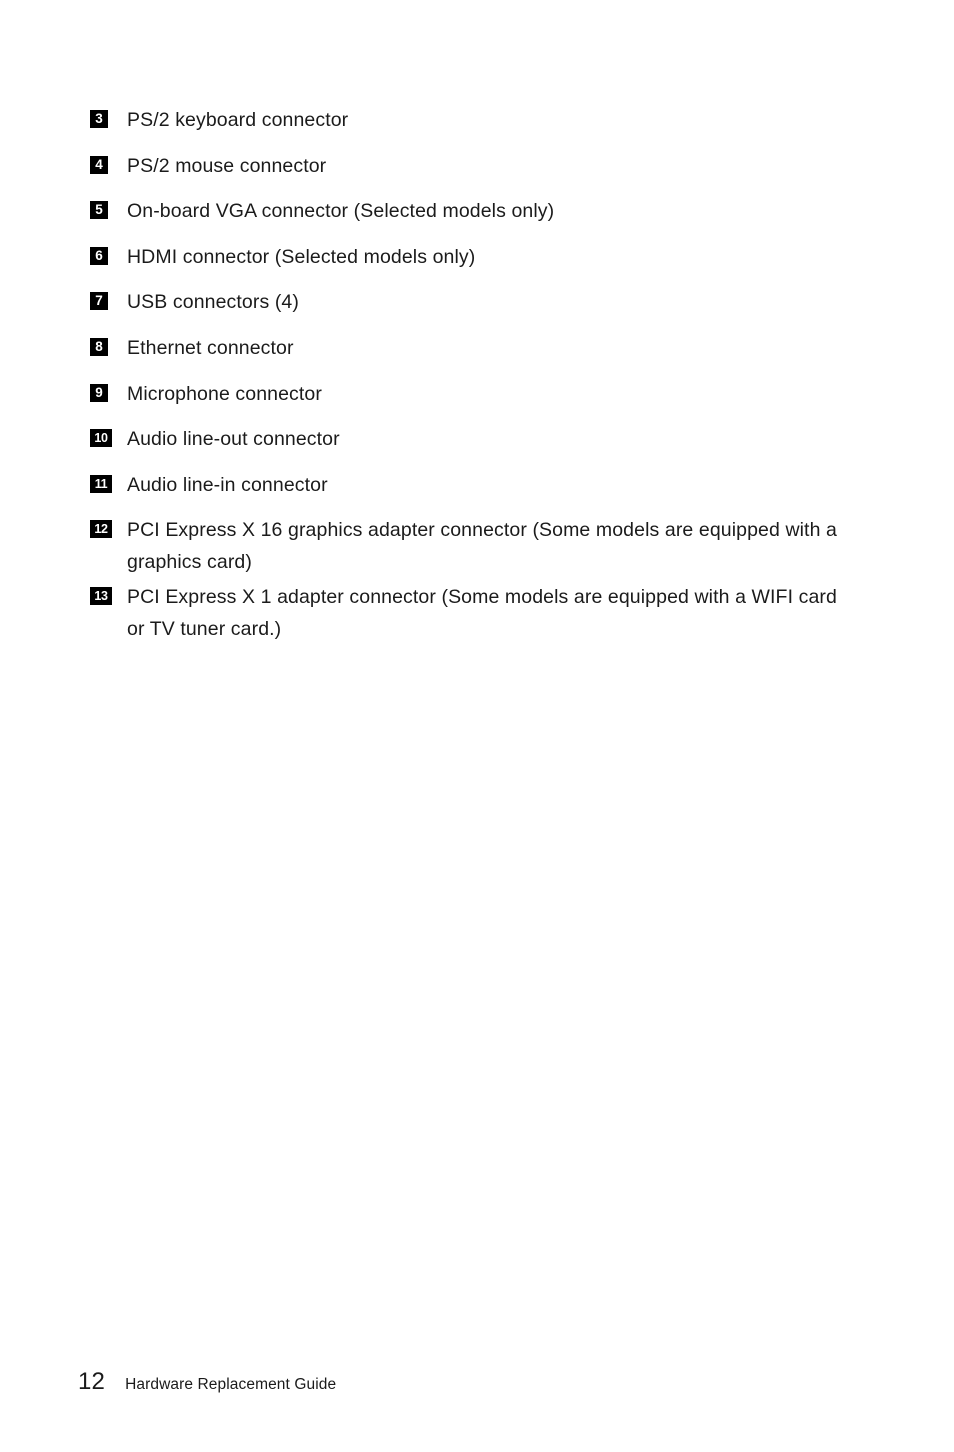 This screenshot has width=954, height=1452. I want to click on list-item: 3 PS/2 keyboard connector, so click(490, 120).